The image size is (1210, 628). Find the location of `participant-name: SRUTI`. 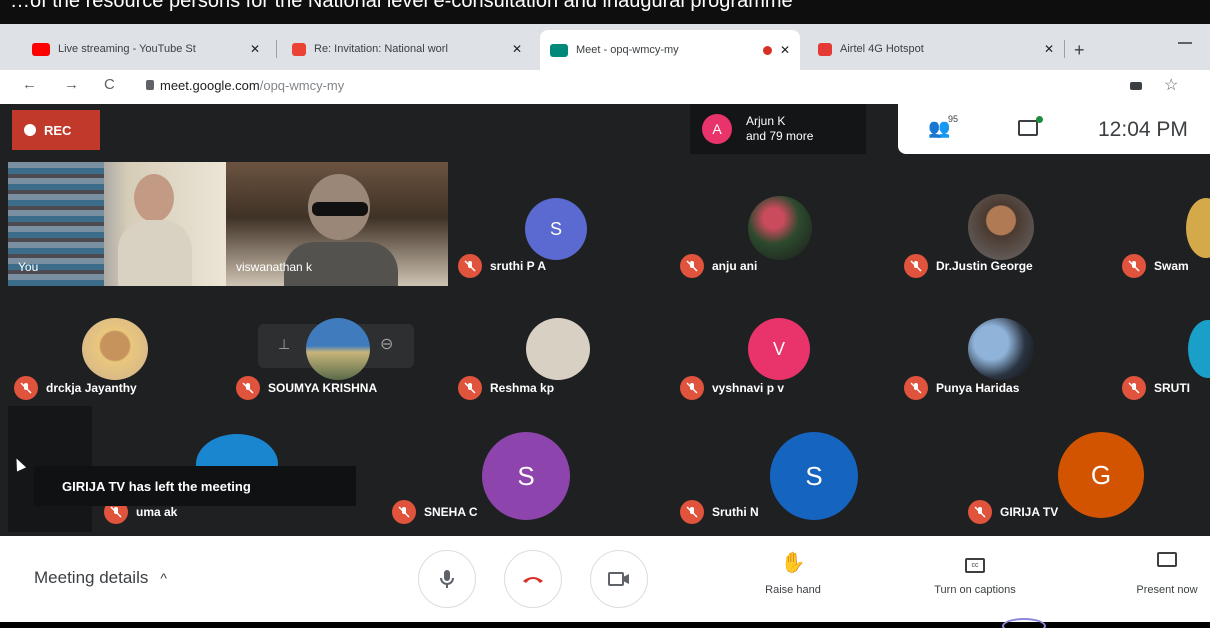

participant-name: SRUTI is located at coordinates (1172, 388).